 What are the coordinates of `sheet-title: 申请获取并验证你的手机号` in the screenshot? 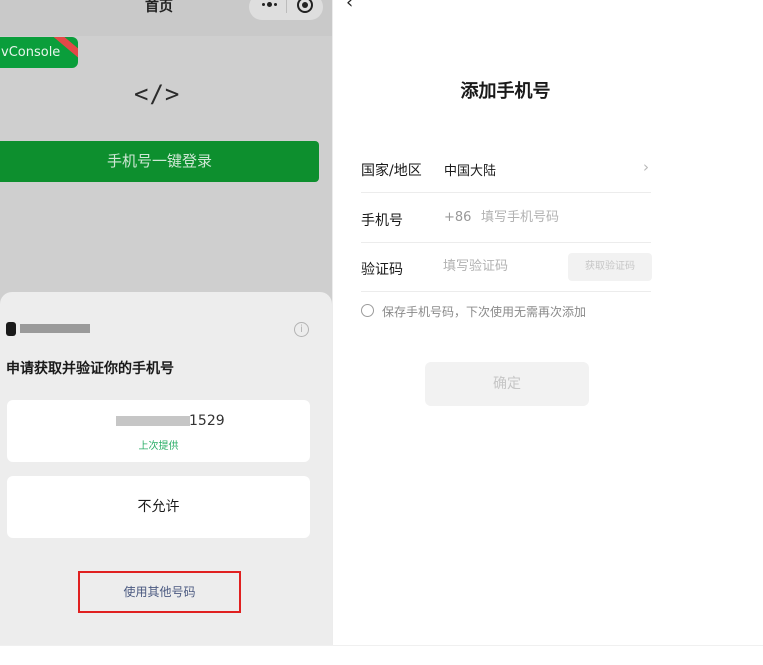 It's located at (90, 369).